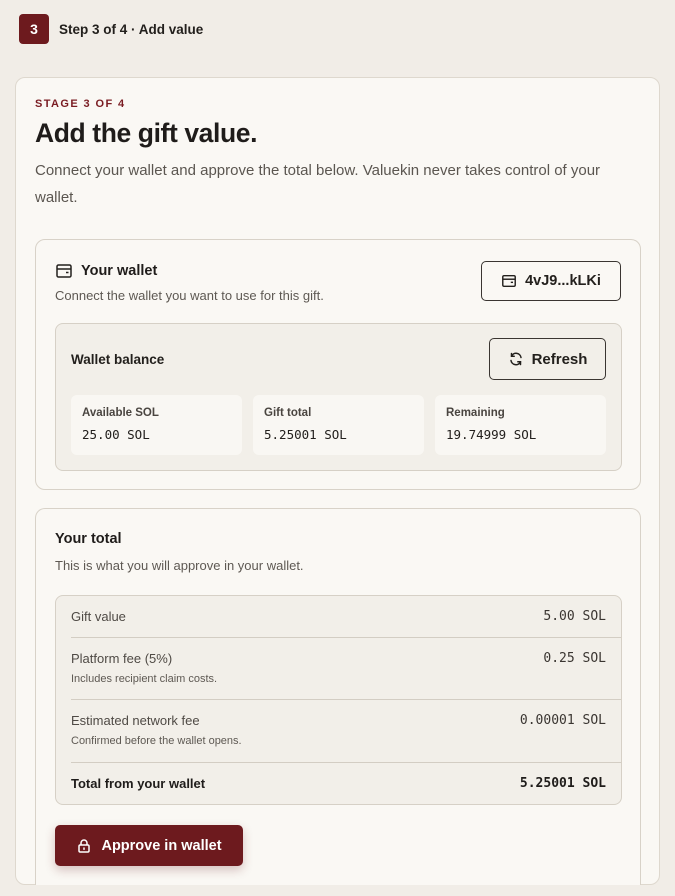 This screenshot has width=675, height=896. I want to click on row-label: Platform fee (5%), so click(122, 658).